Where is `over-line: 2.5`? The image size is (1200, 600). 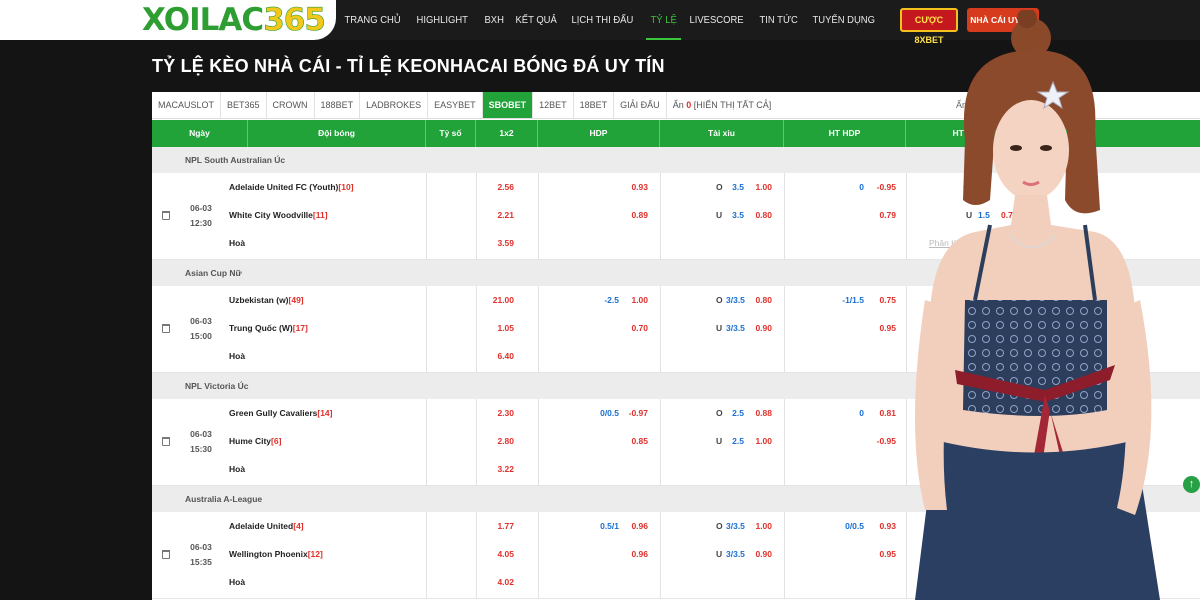 over-line: 2.5 is located at coordinates (738, 413).